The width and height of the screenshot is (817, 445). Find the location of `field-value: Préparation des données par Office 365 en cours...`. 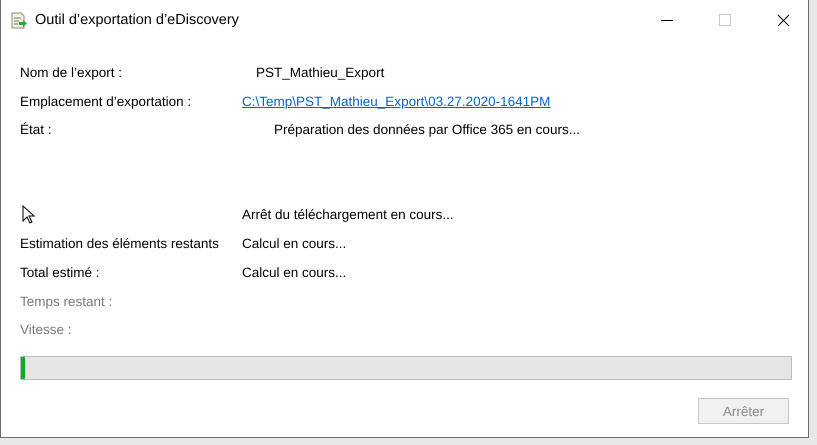

field-value: Préparation des données par Office 365 en cours... is located at coordinates (427, 130).